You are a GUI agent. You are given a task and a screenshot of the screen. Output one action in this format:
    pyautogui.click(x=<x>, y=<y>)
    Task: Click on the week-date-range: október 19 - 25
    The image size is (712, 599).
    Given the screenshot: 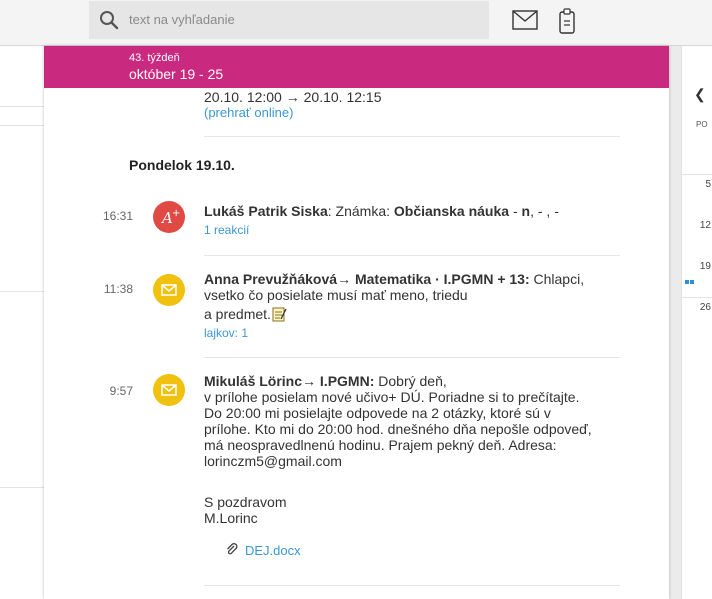 What is the action you would take?
    pyautogui.click(x=176, y=74)
    